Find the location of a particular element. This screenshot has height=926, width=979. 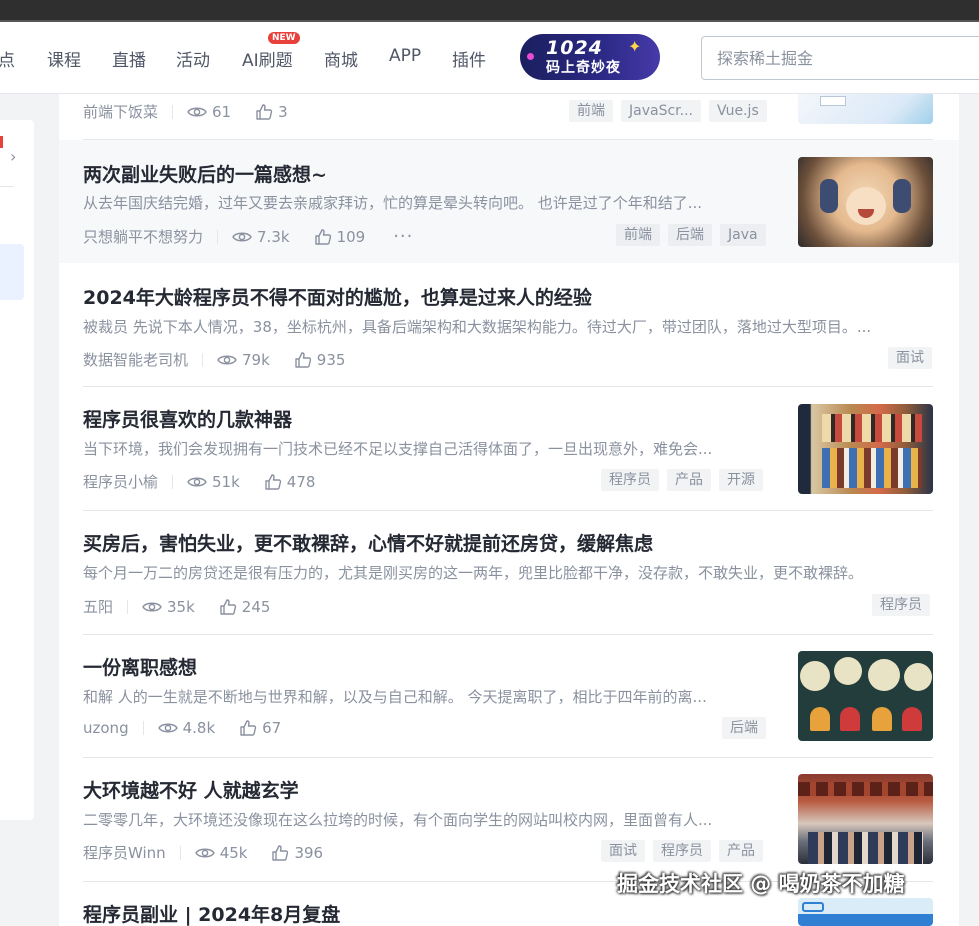

view-count-value: 35k is located at coordinates (181, 606).